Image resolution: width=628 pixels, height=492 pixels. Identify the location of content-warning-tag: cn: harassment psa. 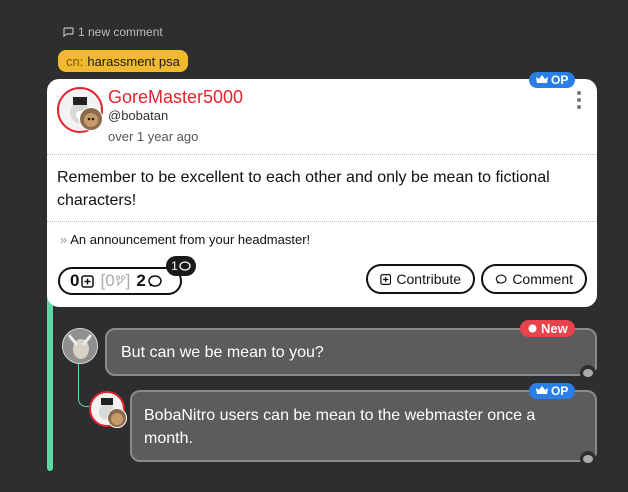
(123, 61).